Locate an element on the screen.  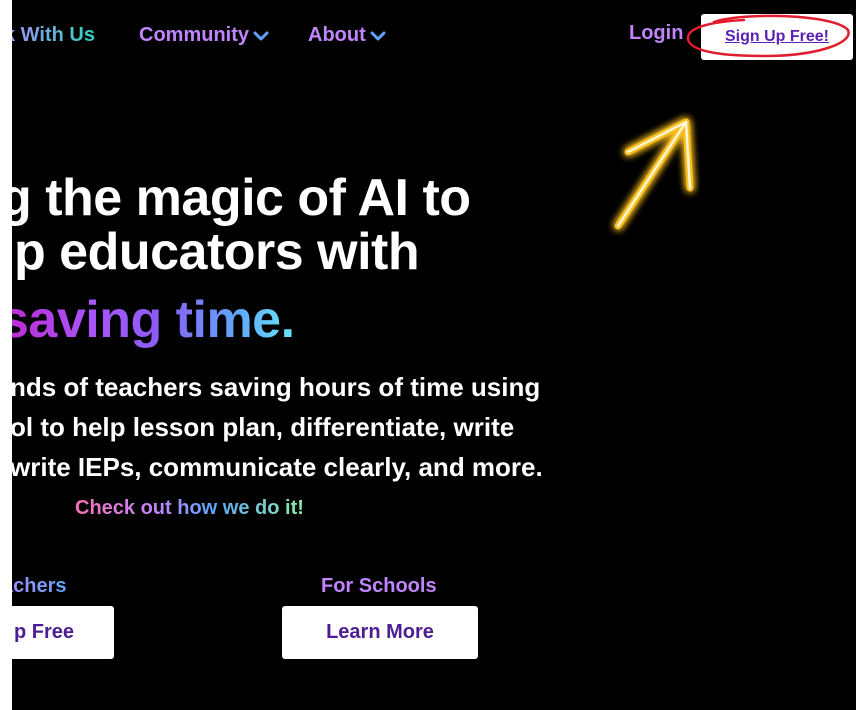
hero-headline-line-1: g the magic of AI to is located at coordinates (241, 198).